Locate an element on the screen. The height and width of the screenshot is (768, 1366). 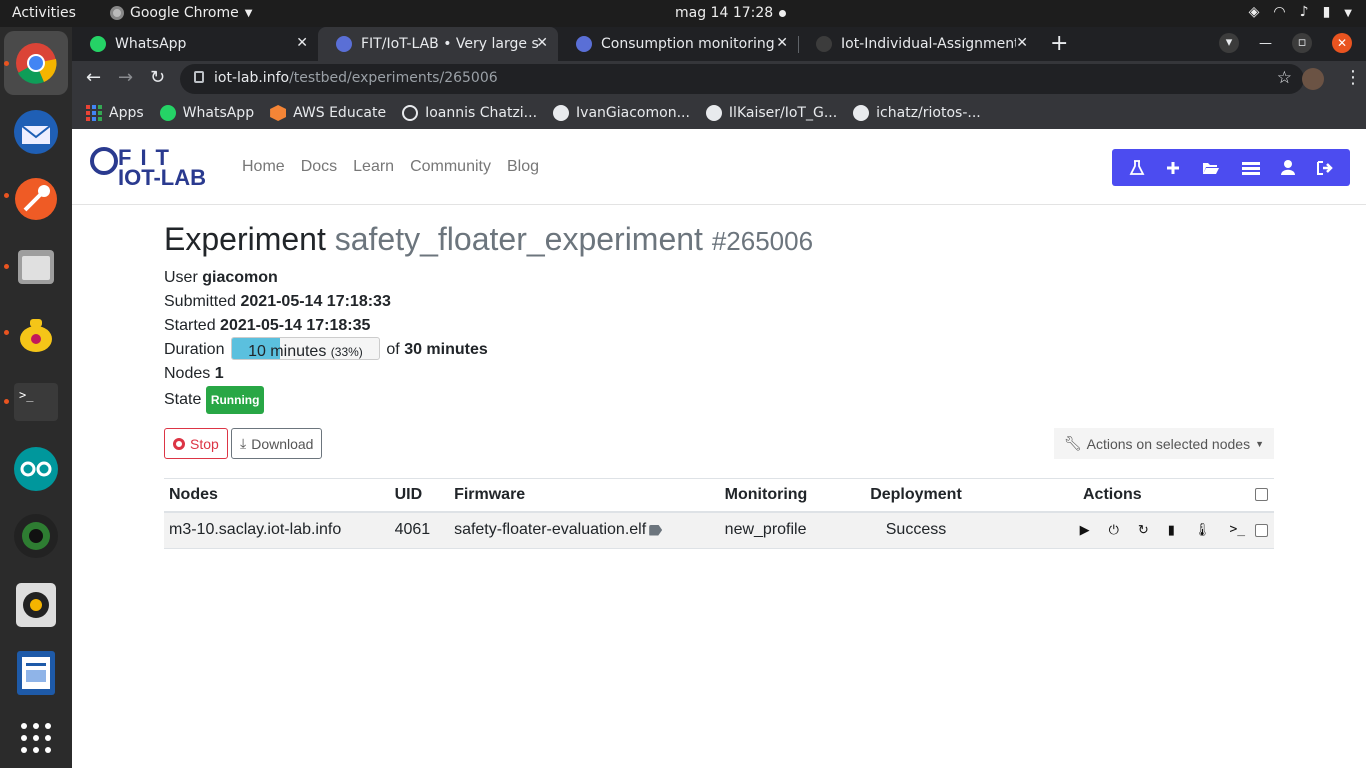
nav-docs: Docs is located at coordinates (319, 167).